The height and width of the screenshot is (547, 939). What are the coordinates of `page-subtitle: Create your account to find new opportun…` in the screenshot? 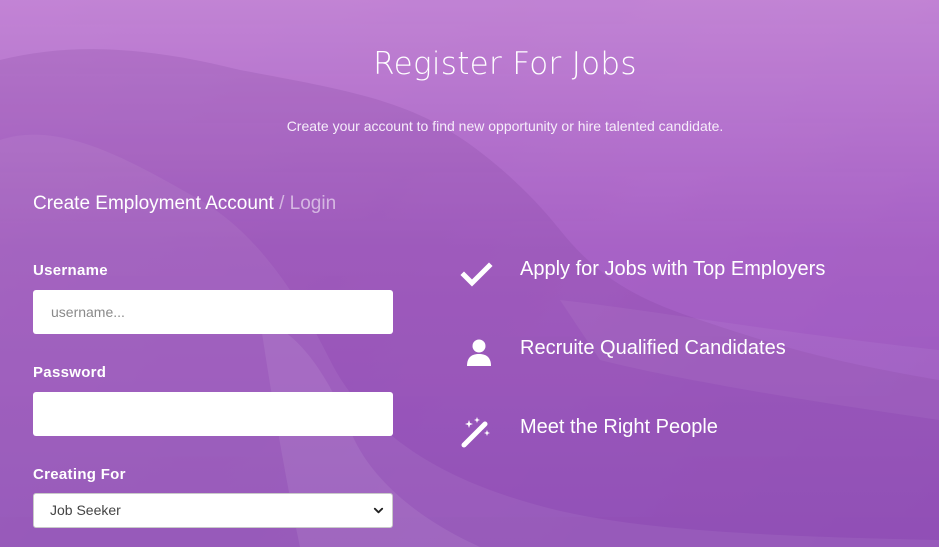 It's located at (505, 126).